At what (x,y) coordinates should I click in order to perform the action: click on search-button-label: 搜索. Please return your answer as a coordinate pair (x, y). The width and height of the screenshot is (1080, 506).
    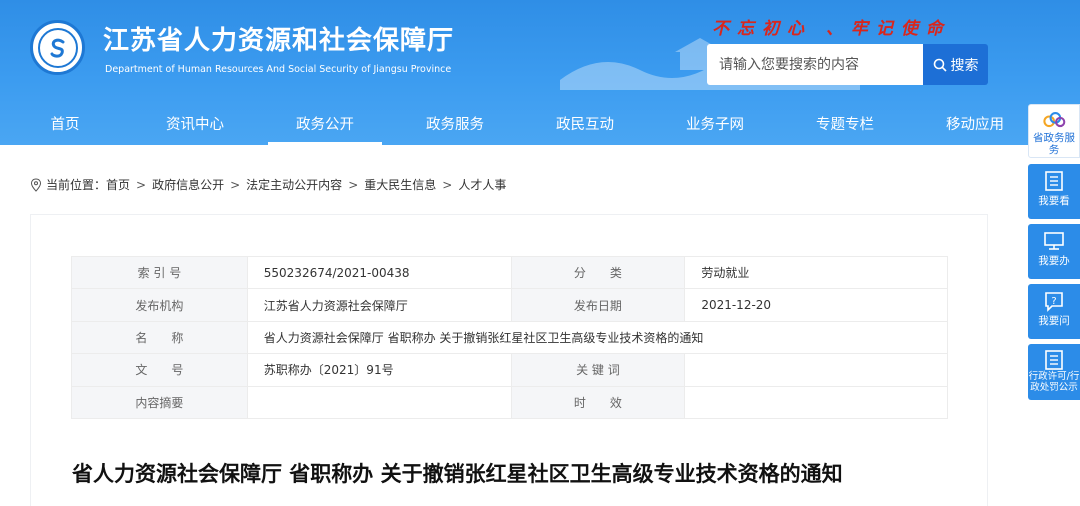
    Looking at the image, I should click on (964, 65).